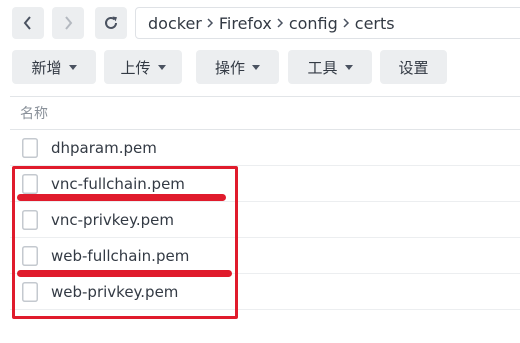 This screenshot has width=520, height=343. What do you see at coordinates (118, 183) in the screenshot?
I see `file-name: vnc-fullchain.pem` at bounding box center [118, 183].